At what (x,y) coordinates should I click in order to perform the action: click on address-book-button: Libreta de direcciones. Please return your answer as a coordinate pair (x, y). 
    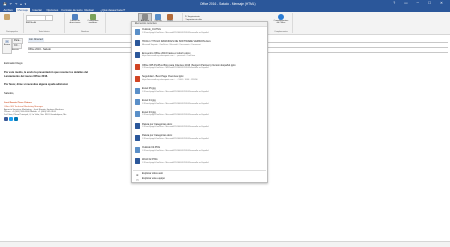
    Looking at the image, I should click on (75, 19).